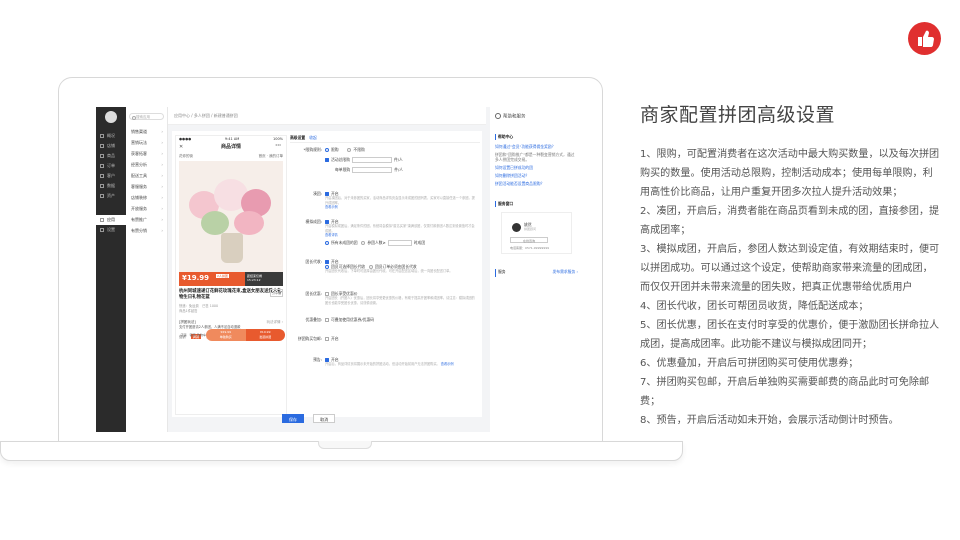  I want to click on help-center-heading: 帮助中心, so click(536, 136).